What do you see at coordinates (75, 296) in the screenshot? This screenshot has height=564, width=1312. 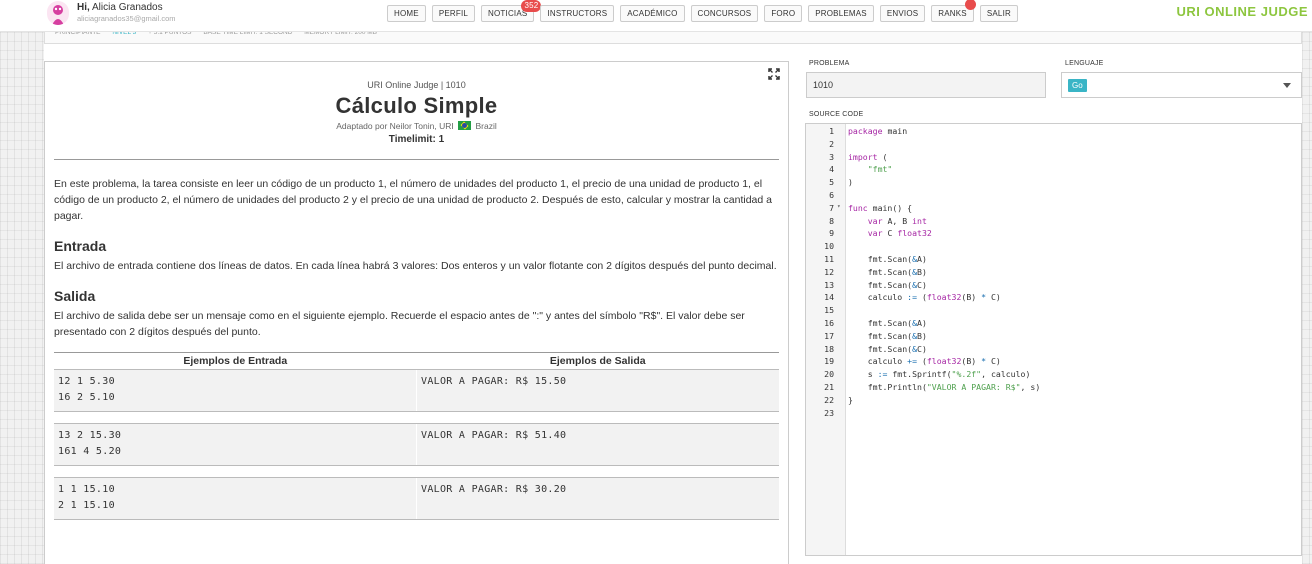 I see `output-heading: Salida` at bounding box center [75, 296].